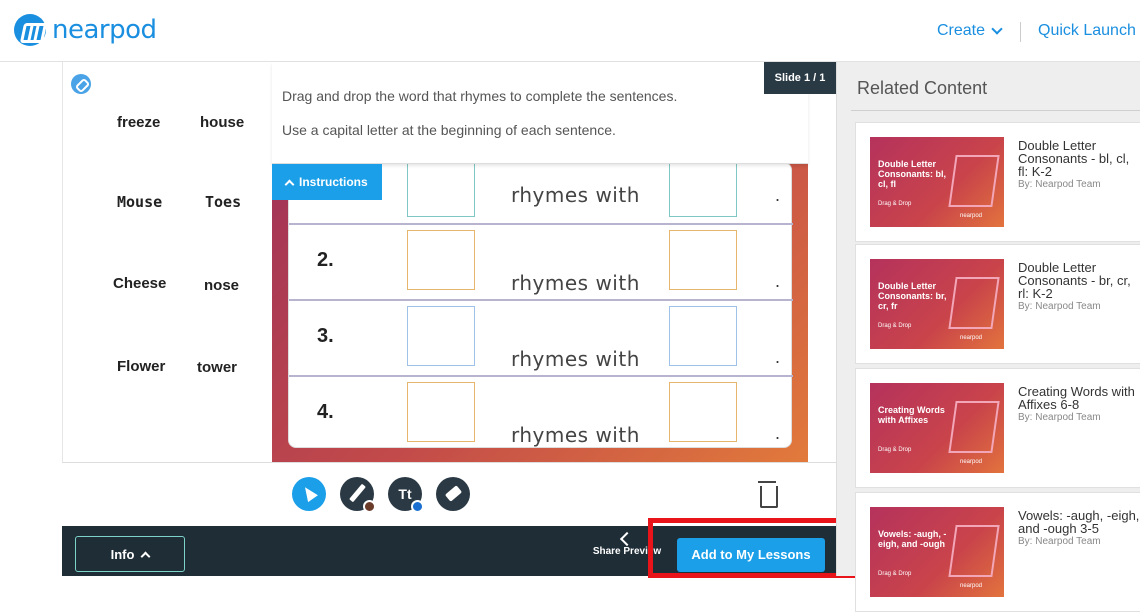  What do you see at coordinates (912, 539) in the screenshot?
I see `thumbnail-title: Vowels: -augh, -eigh, and -ough` at bounding box center [912, 539].